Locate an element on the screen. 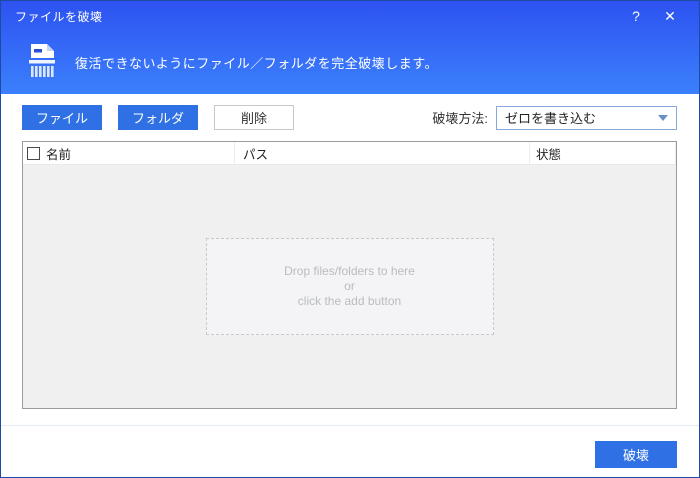  column-label-name: 名前 is located at coordinates (59, 154).